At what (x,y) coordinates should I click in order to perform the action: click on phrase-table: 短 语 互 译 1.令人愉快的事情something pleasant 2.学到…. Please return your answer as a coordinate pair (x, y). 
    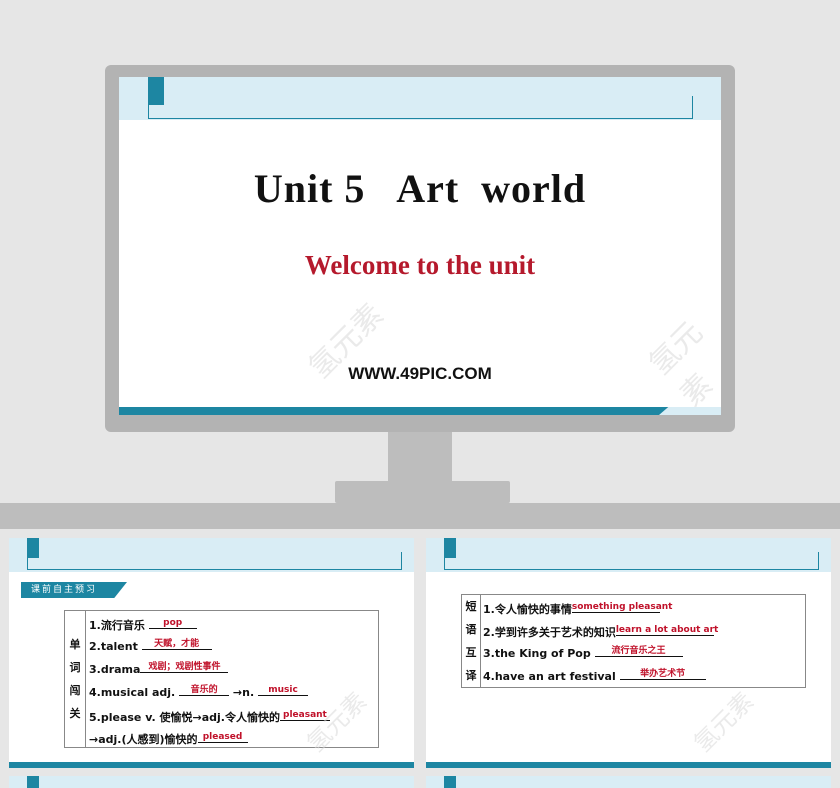
    Looking at the image, I should click on (633, 641).